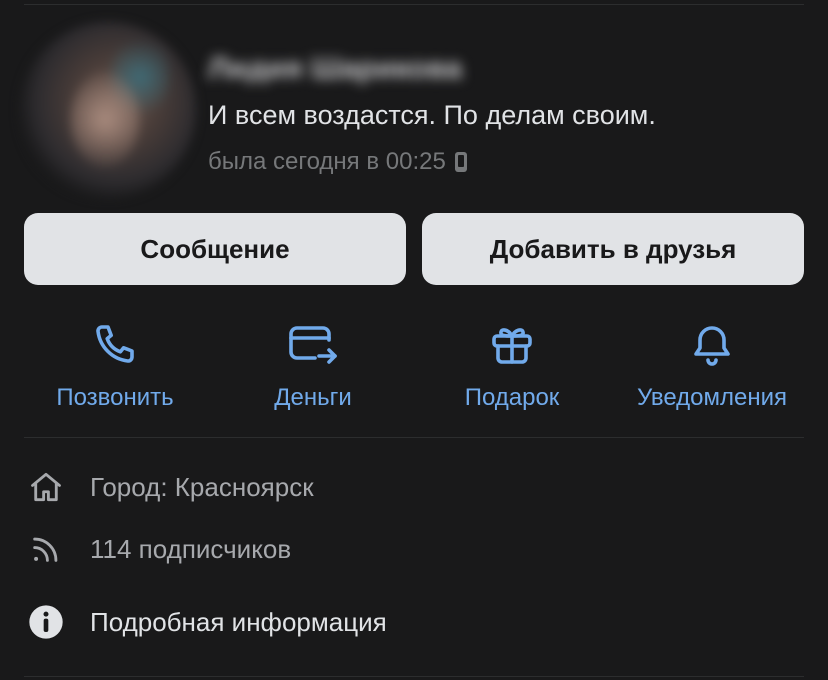  I want to click on call-label: Позвонить, so click(115, 397).